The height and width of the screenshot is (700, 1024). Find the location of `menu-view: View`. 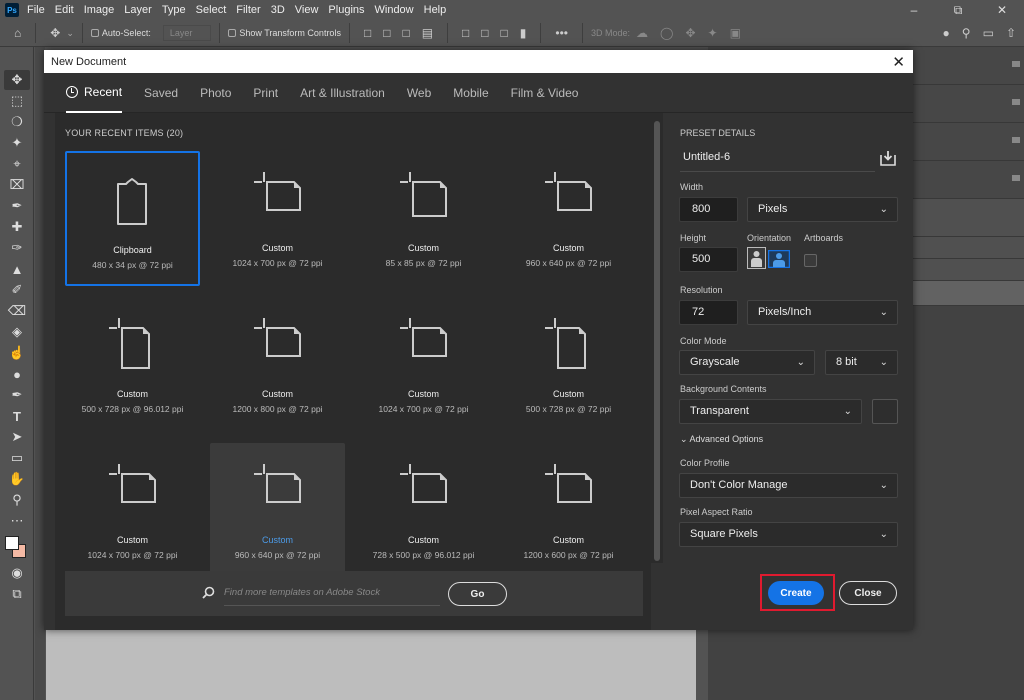

menu-view: View is located at coordinates (307, 10).